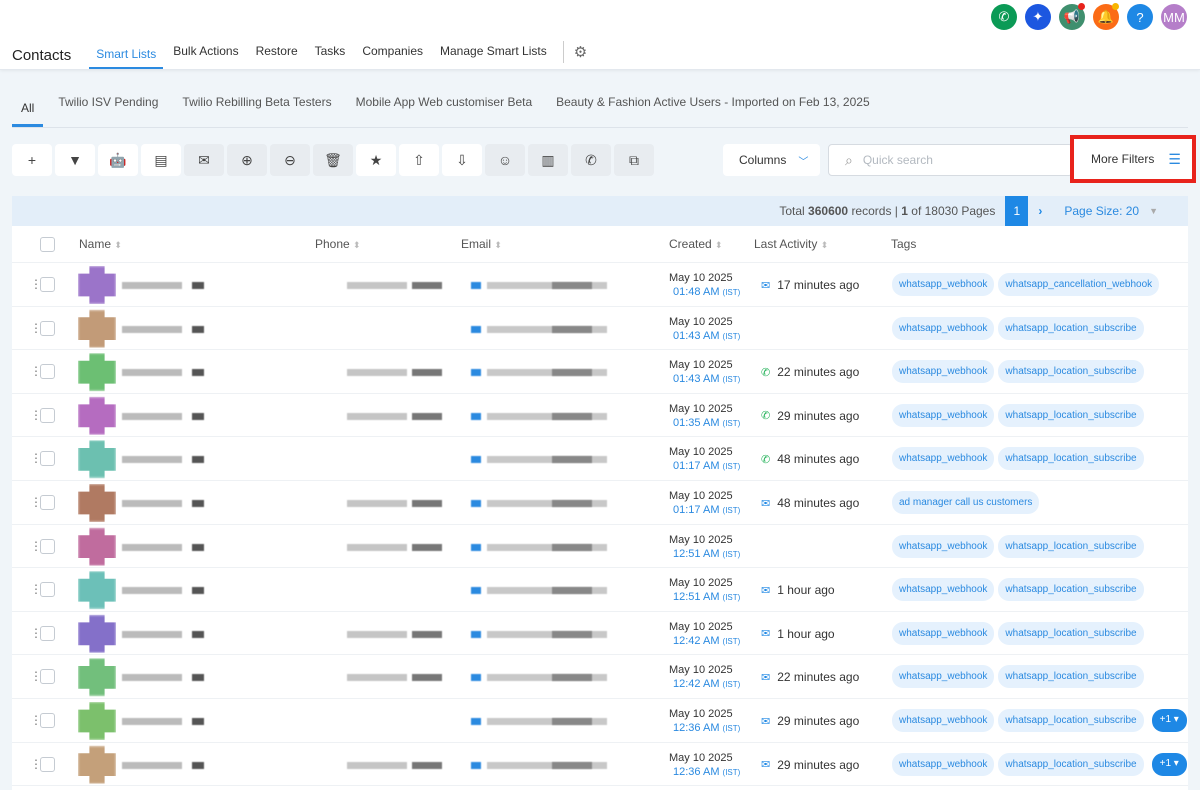 This screenshot has height=790, width=1200. Describe the element at coordinates (330, 55) in the screenshot. I see `tab-tasks: Tasks` at that location.